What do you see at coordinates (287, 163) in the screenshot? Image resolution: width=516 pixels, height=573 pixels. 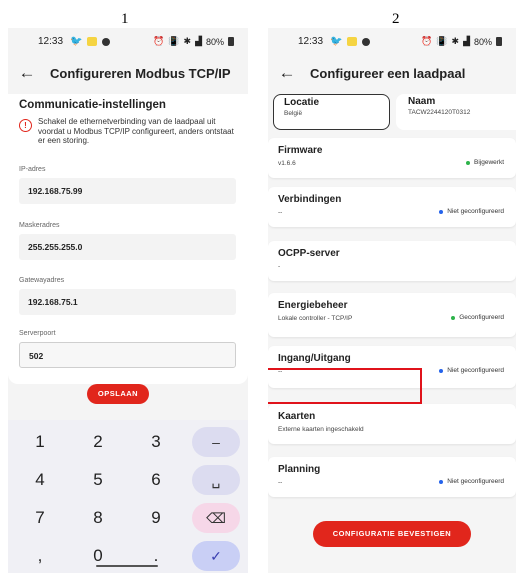 I see `card-subtitle: v1.6.6` at bounding box center [287, 163].